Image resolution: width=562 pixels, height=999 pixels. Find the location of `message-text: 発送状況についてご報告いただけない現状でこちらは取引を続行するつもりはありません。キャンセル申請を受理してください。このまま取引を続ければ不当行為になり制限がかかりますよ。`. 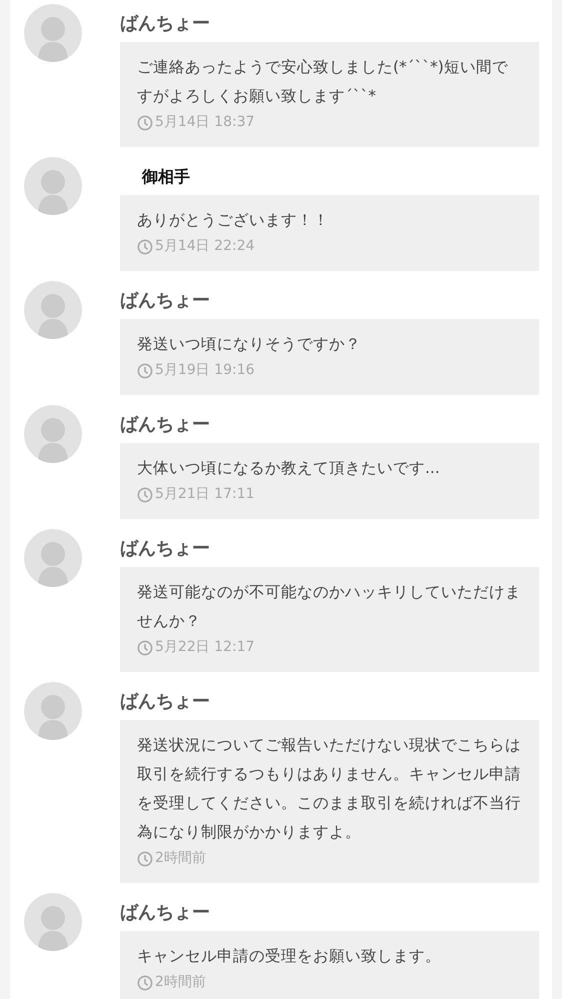

message-text: 発送状況についてご報告いただけない現状でこちらは取引を続行するつもりはありません。キャンセル申請を受理してください。このまま取引を続ければ不当行為になり制限がかかりますよ。 is located at coordinates (329, 789).